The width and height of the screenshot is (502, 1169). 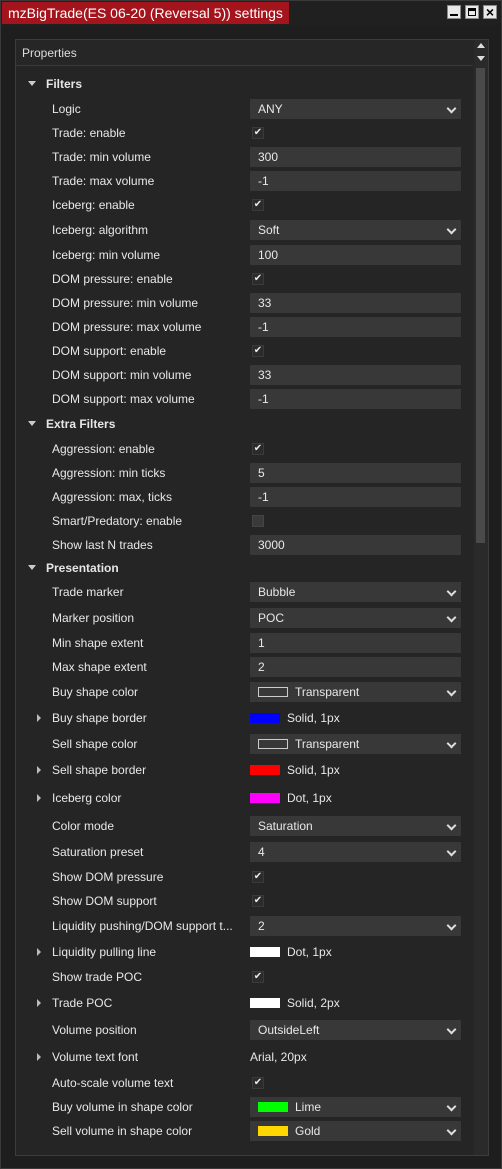 I want to click on row-dom-pressure-max: DOM pressure: max volume -1, so click(x=244, y=327).